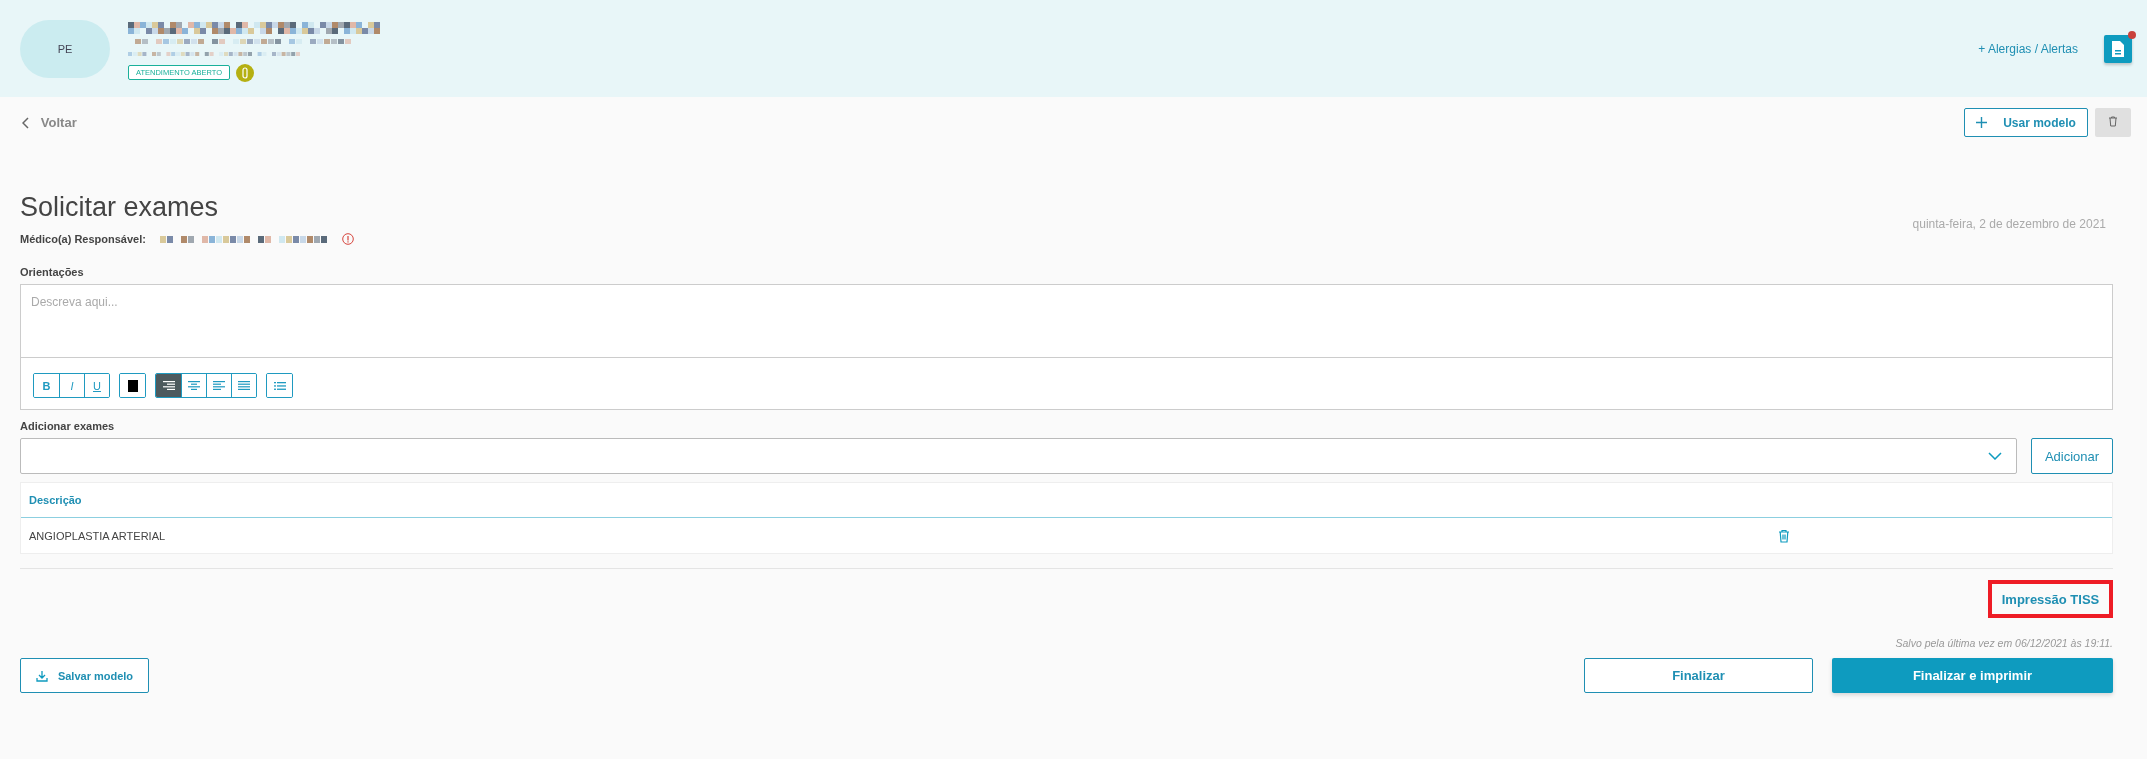 Image resolution: width=2147 pixels, height=759 pixels. Describe the element at coordinates (347, 239) in the screenshot. I see `info-icon` at that location.